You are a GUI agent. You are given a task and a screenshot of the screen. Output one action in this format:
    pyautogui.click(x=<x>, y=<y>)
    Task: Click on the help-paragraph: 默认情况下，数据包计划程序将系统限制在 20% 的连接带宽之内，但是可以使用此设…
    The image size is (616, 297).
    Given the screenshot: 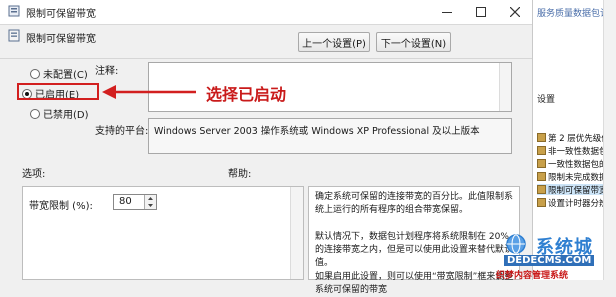 What is the action you would take?
    pyautogui.click(x=414, y=250)
    